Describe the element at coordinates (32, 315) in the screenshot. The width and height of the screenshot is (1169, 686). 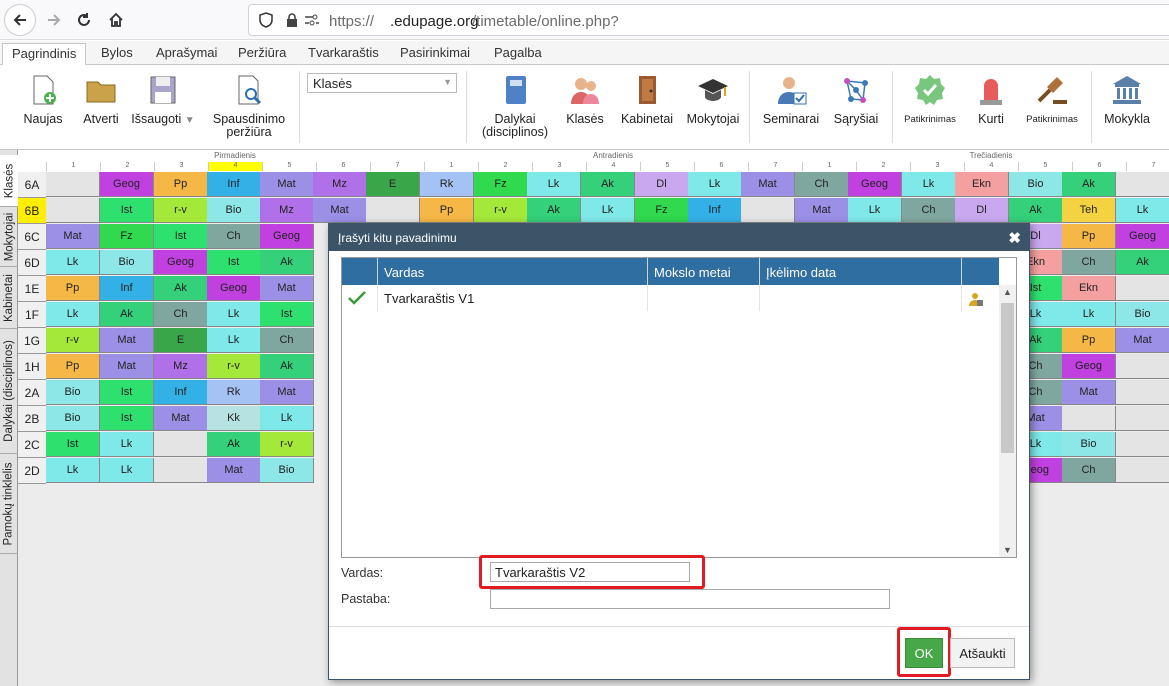
I see `class-row-label: 1F` at that location.